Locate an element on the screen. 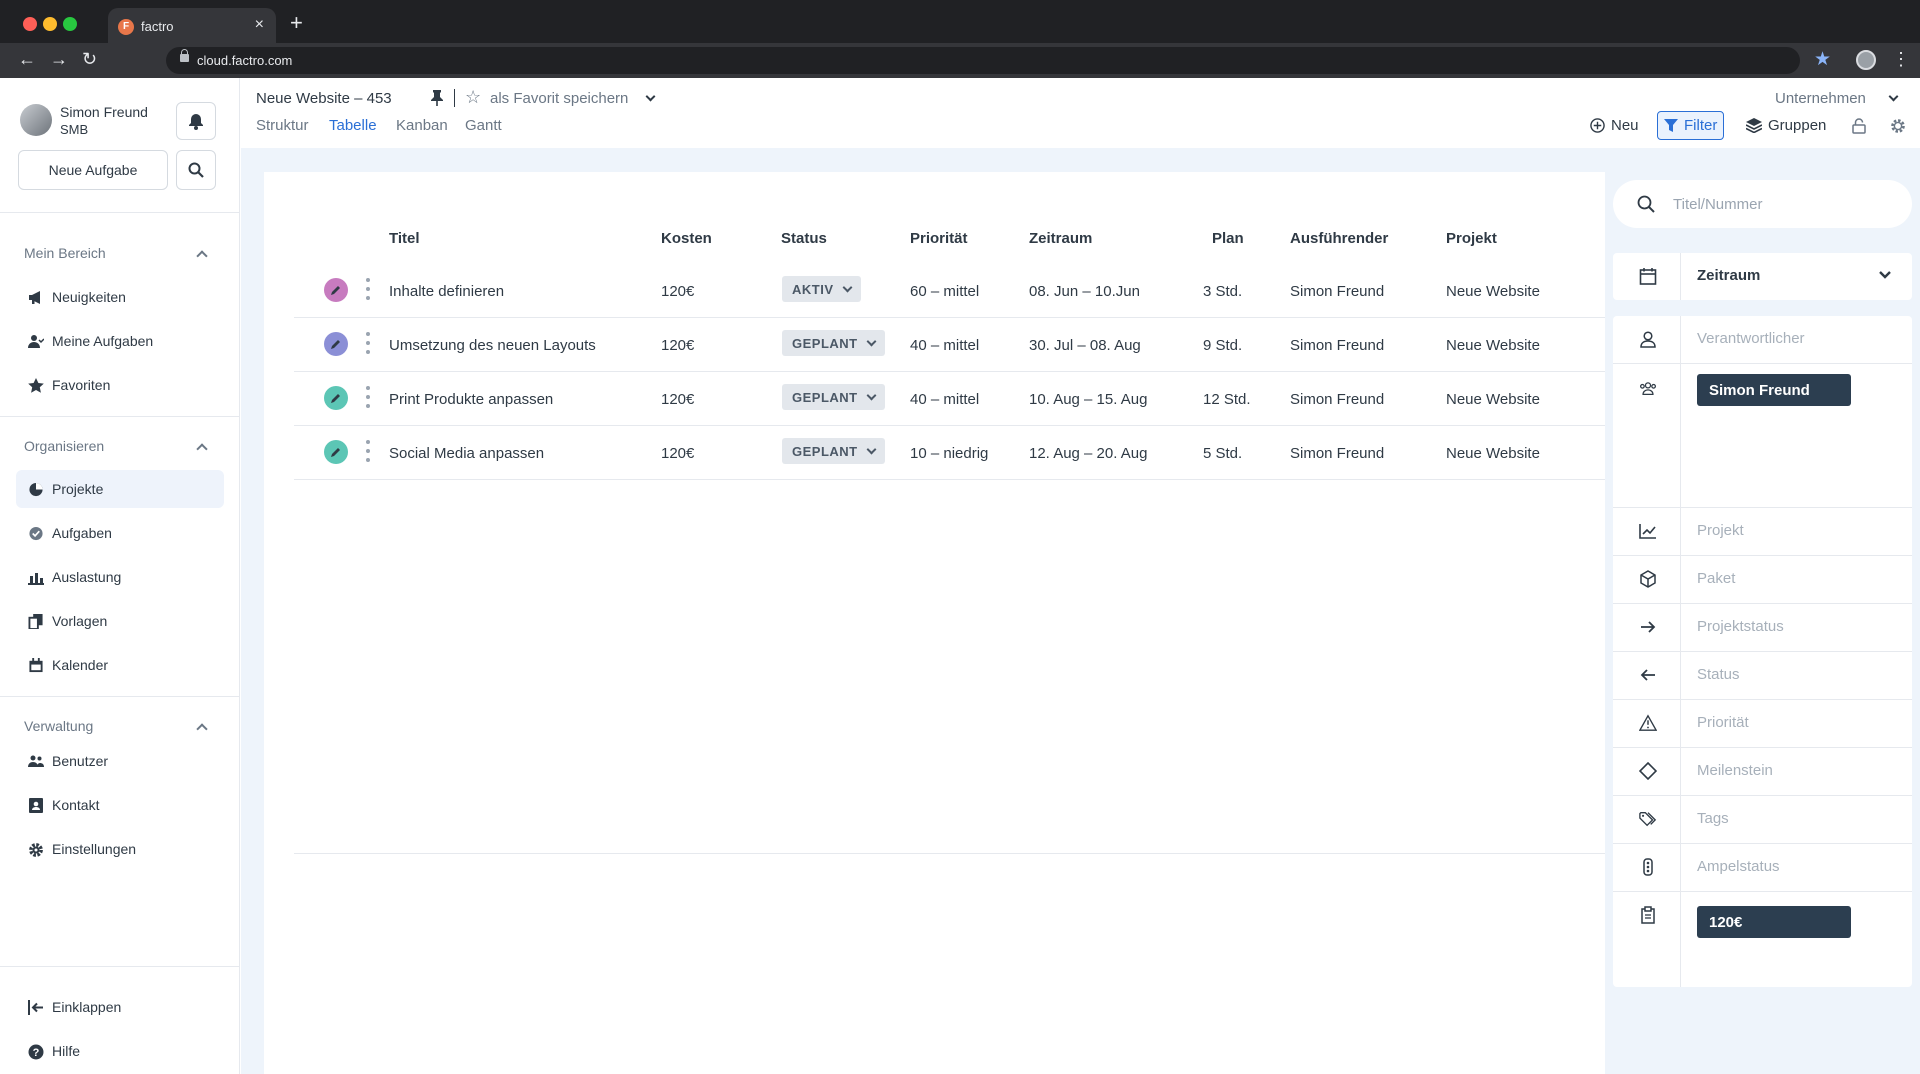 This screenshot has height=1074, width=1920. filter-row-projektstatus: Projektstatus is located at coordinates (1762, 628).